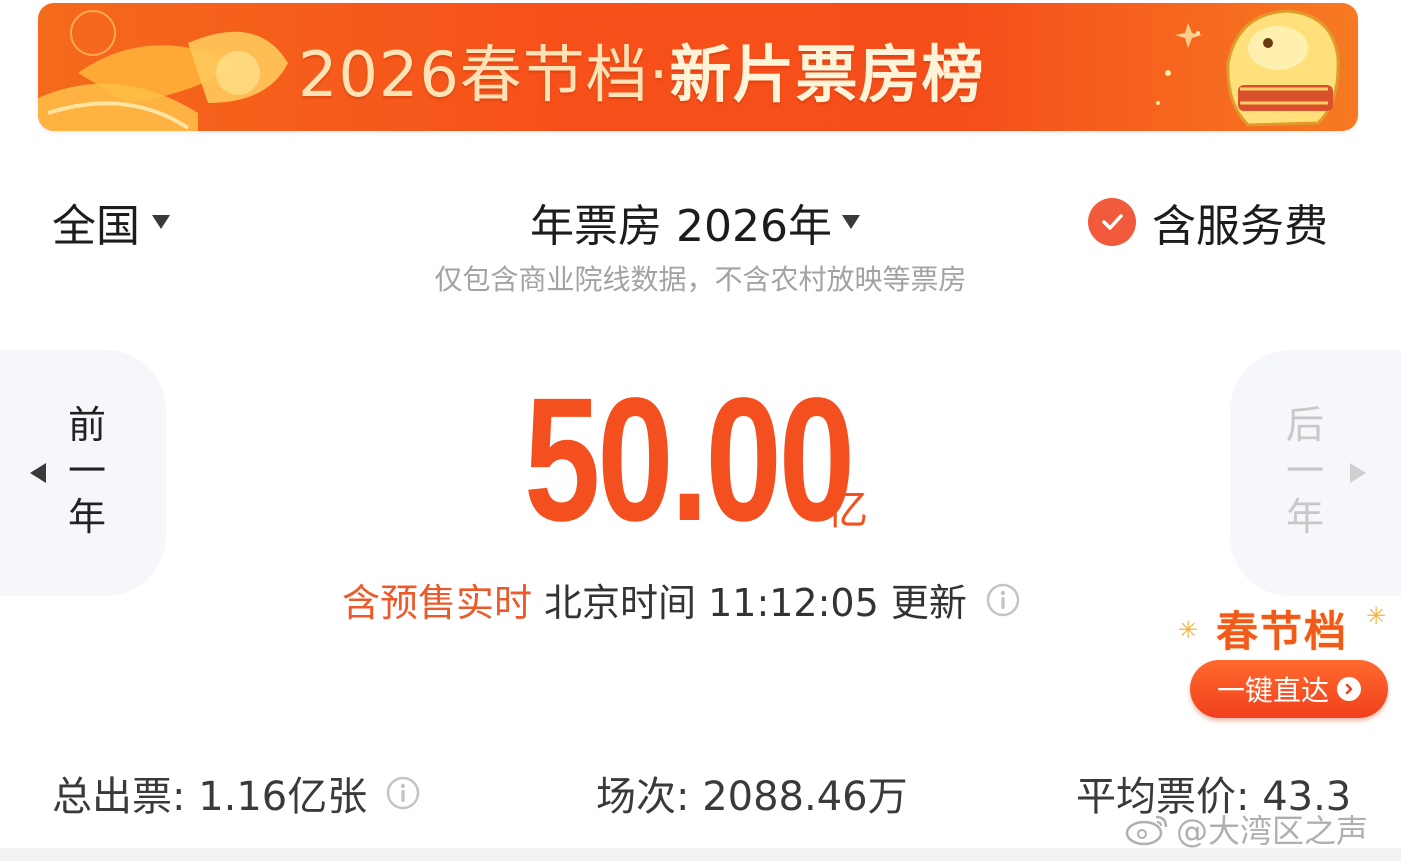  Describe the element at coordinates (700, 854) in the screenshot. I see `bottom-divider` at that location.